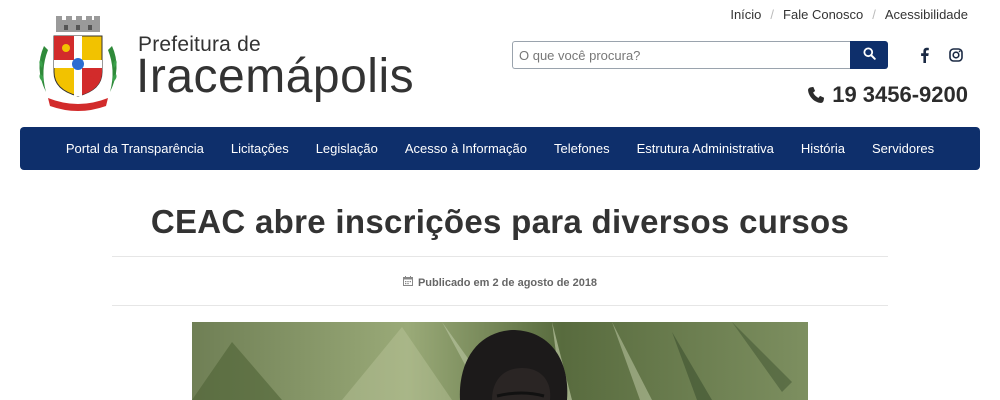  What do you see at coordinates (823, 14) in the screenshot?
I see `link-fale-conosco: Fale Conosco` at bounding box center [823, 14].